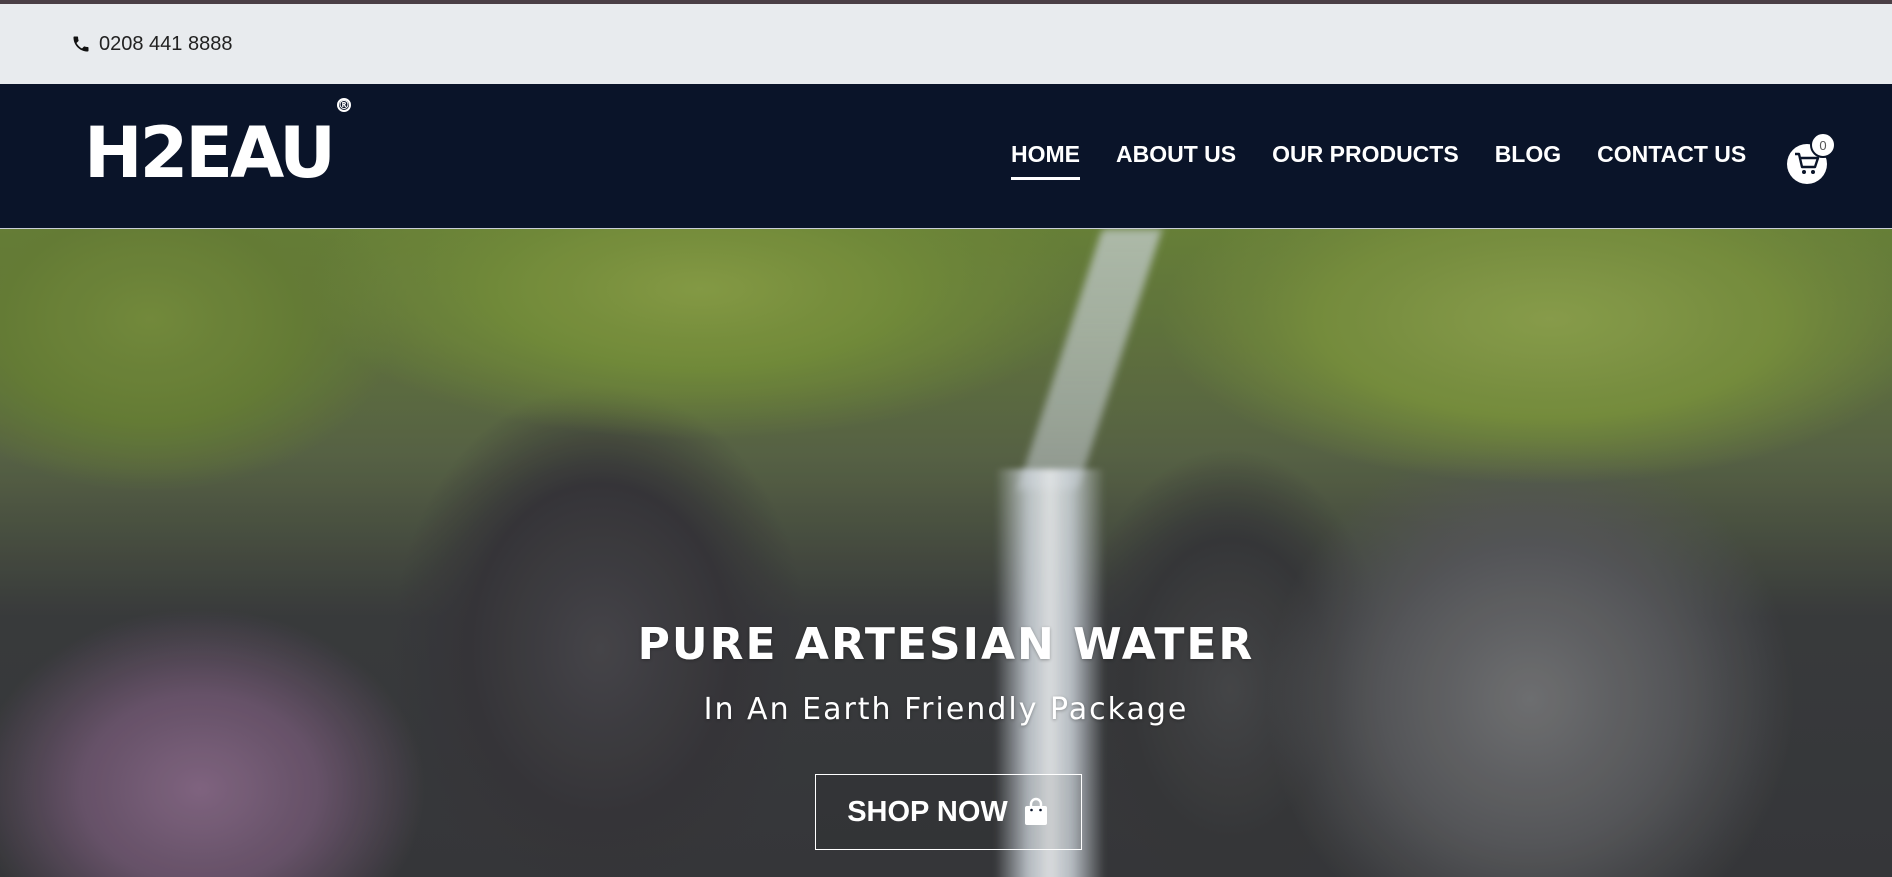 The image size is (1892, 877). I want to click on logo-text: H2EAU, so click(210, 153).